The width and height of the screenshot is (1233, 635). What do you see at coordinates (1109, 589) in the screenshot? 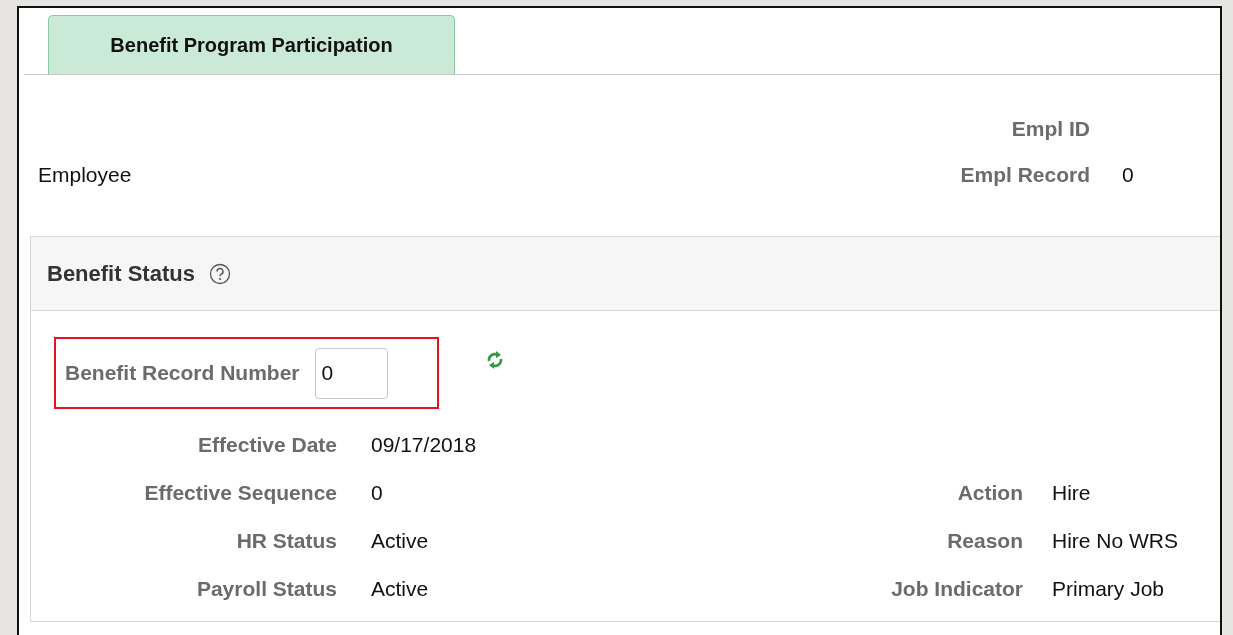
I see `field-value: Primary Job` at bounding box center [1109, 589].